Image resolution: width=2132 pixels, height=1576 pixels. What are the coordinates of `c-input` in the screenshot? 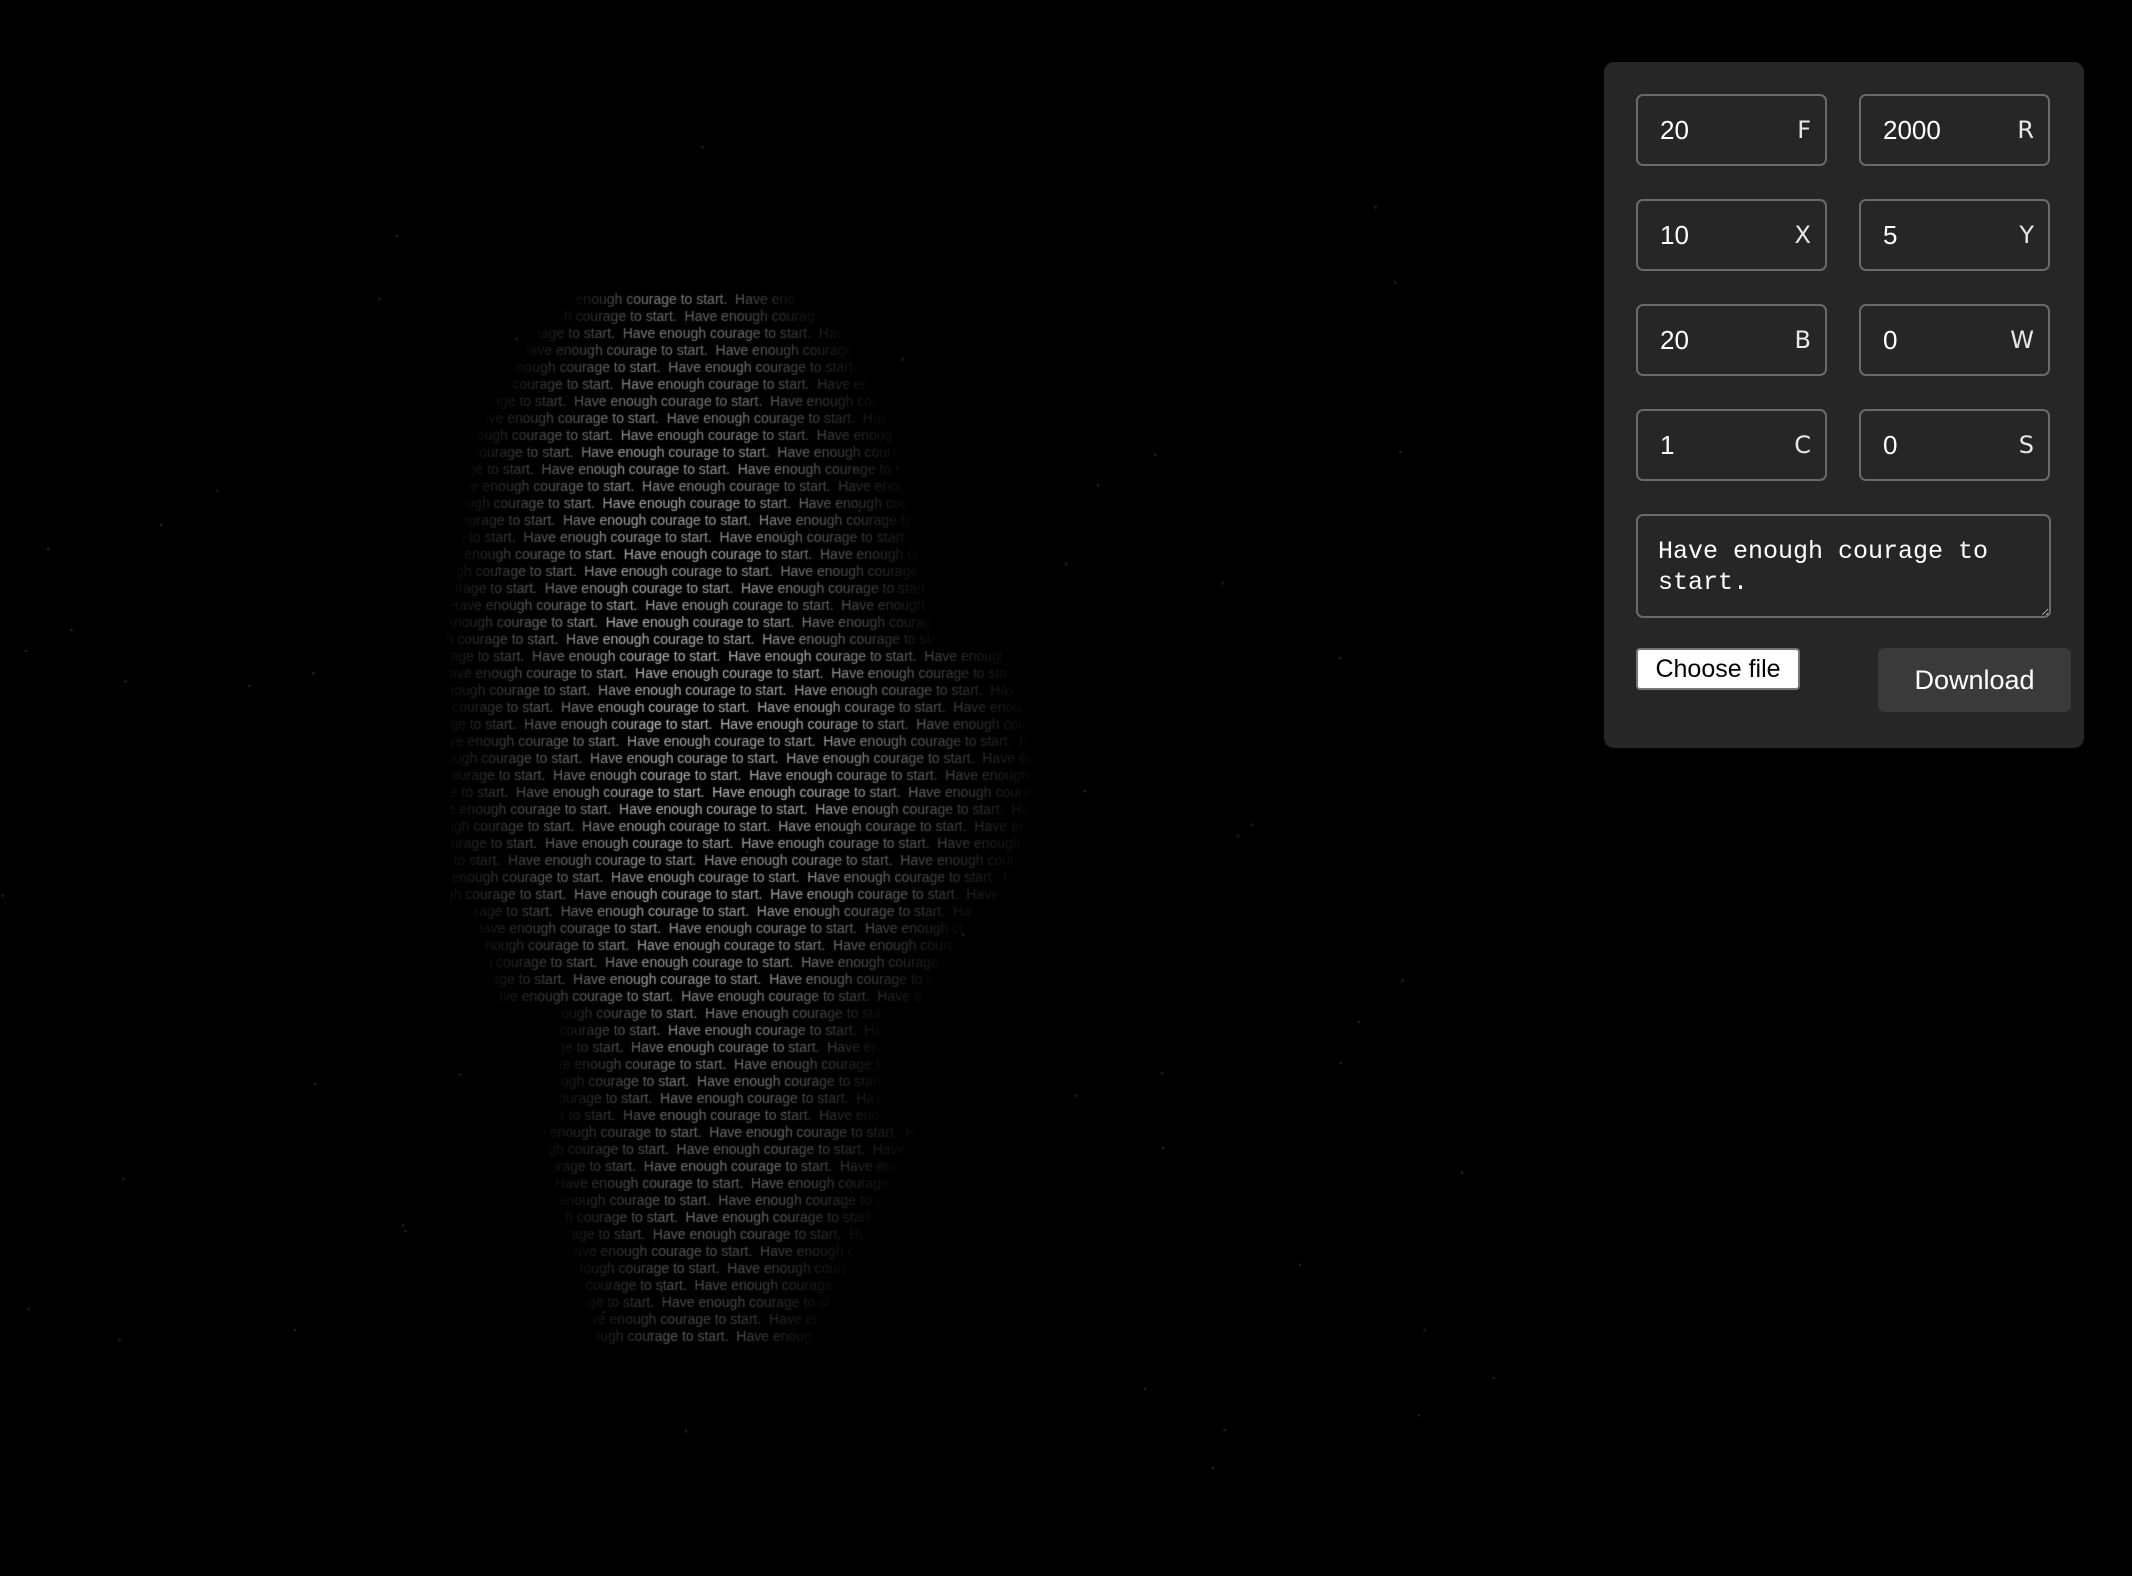 It's located at (1731, 445).